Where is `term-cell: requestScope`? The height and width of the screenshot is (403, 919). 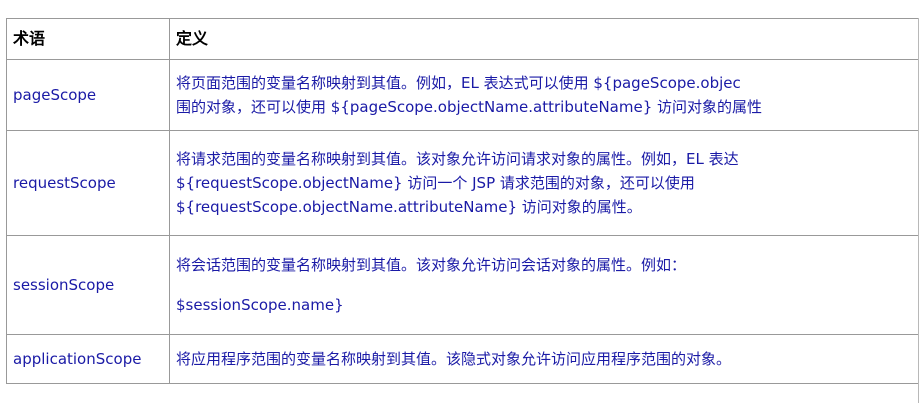
term-cell: requestScope is located at coordinates (88, 183).